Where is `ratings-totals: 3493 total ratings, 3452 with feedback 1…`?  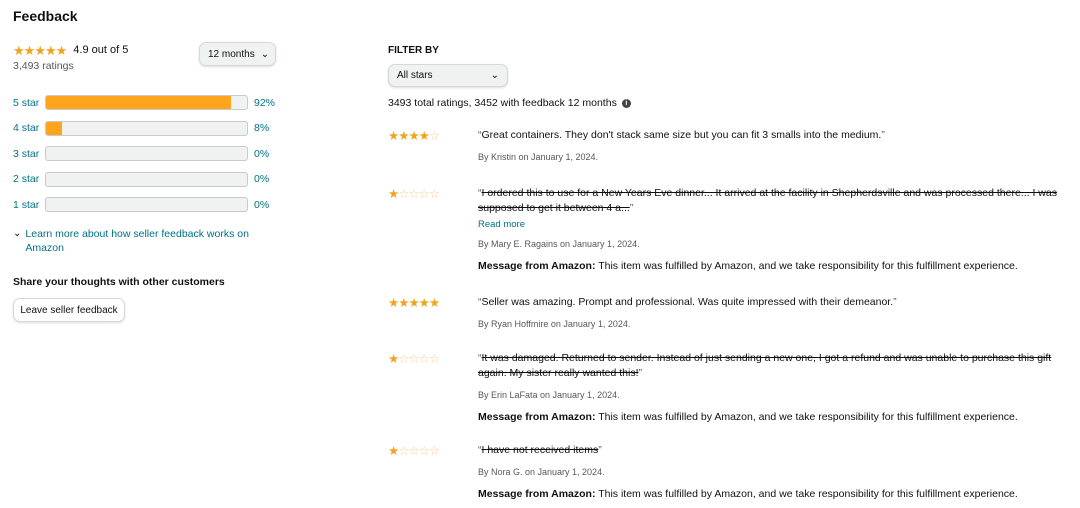 ratings-totals: 3493 total ratings, 3452 with feedback 1… is located at coordinates (509, 103).